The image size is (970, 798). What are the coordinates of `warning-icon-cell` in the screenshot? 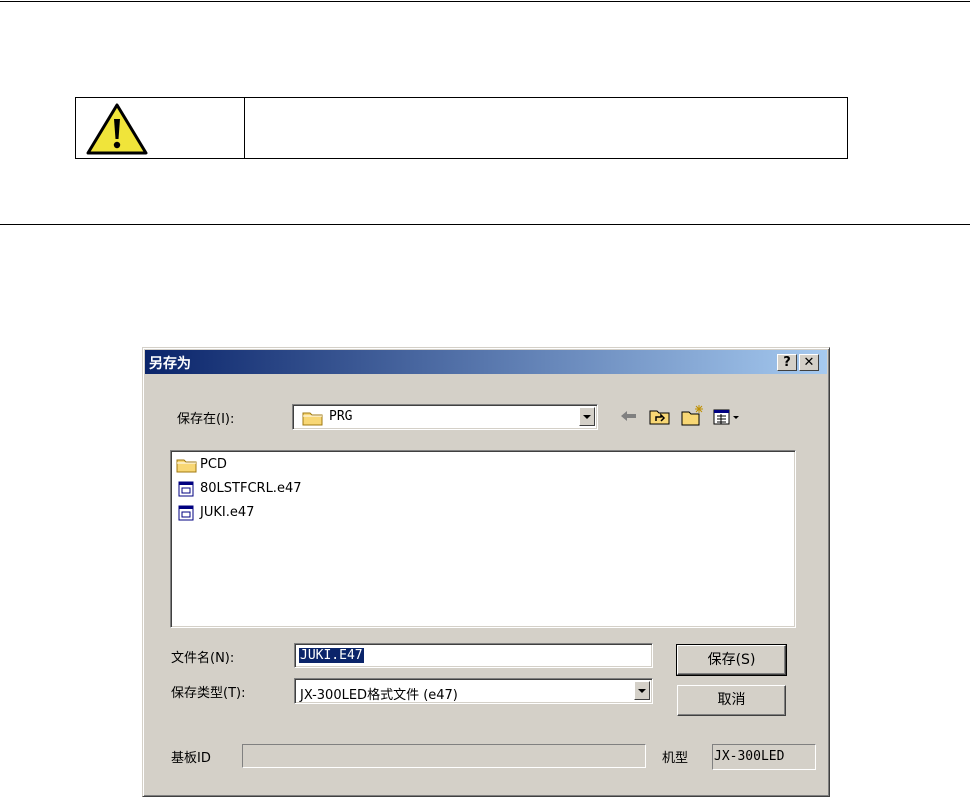 It's located at (160, 128).